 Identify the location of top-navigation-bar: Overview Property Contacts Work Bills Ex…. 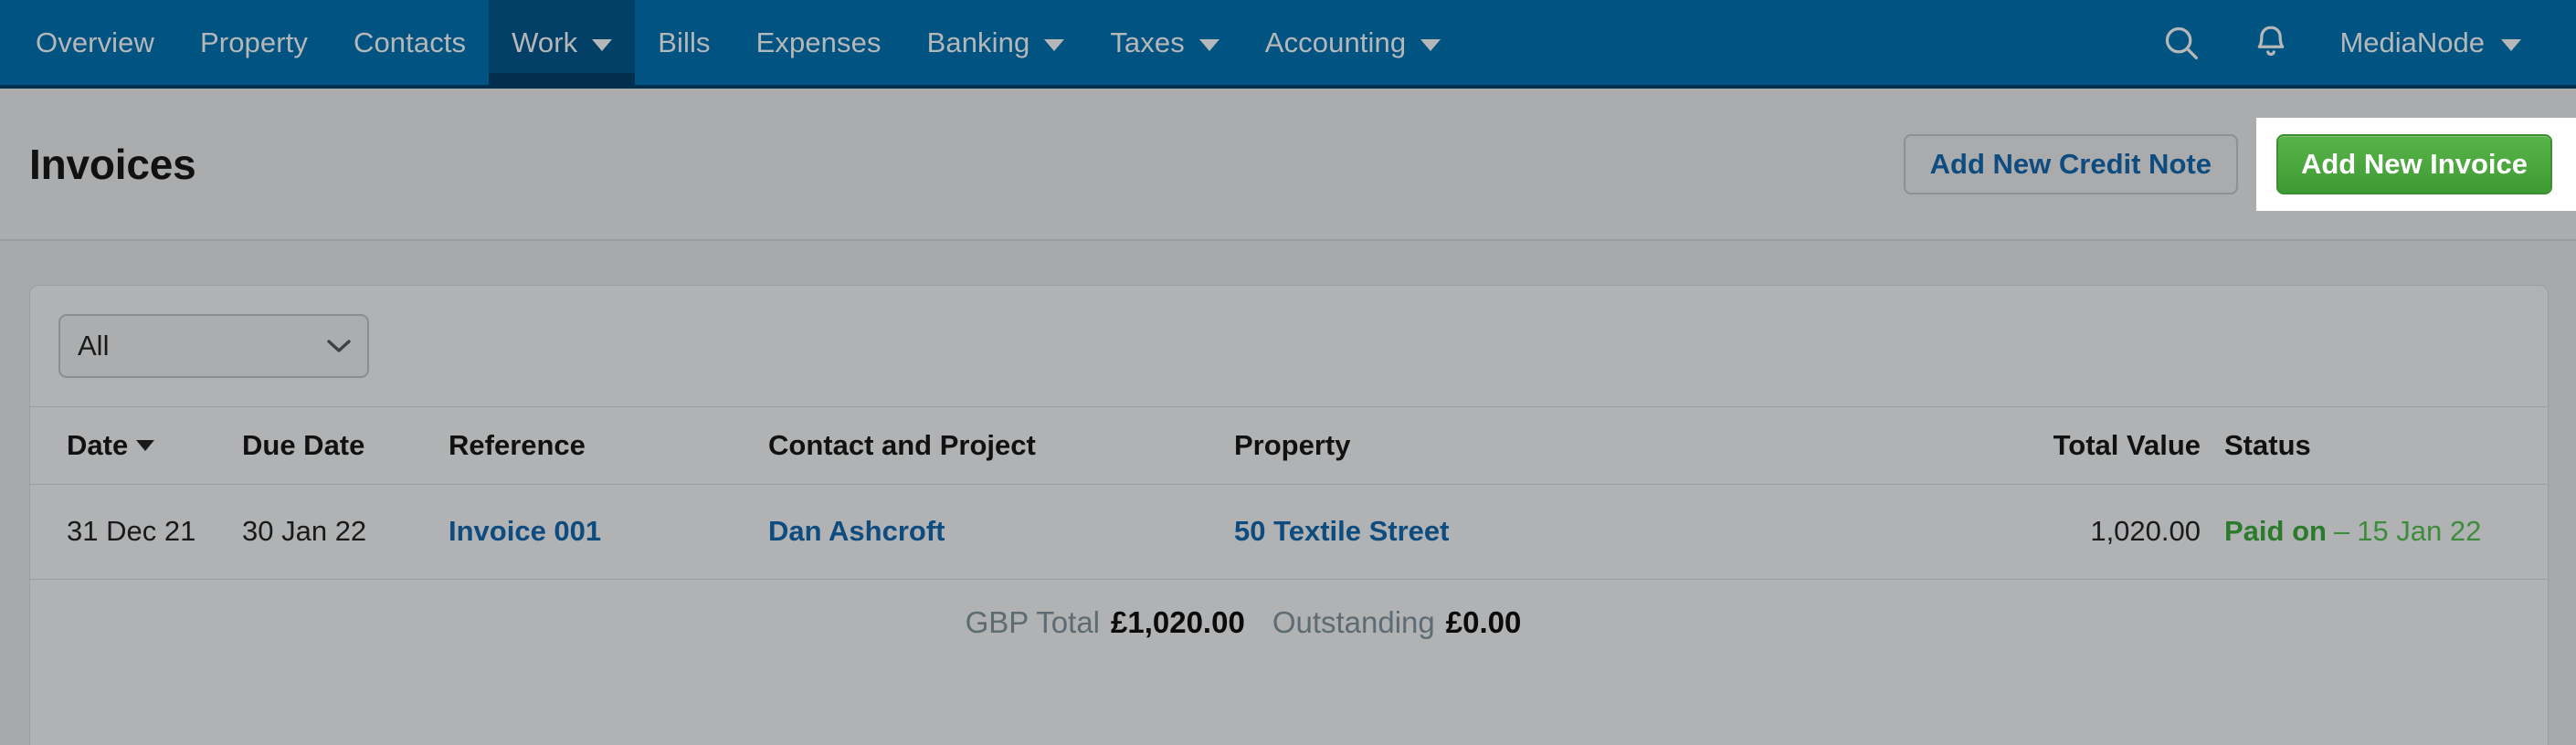
(1288, 44).